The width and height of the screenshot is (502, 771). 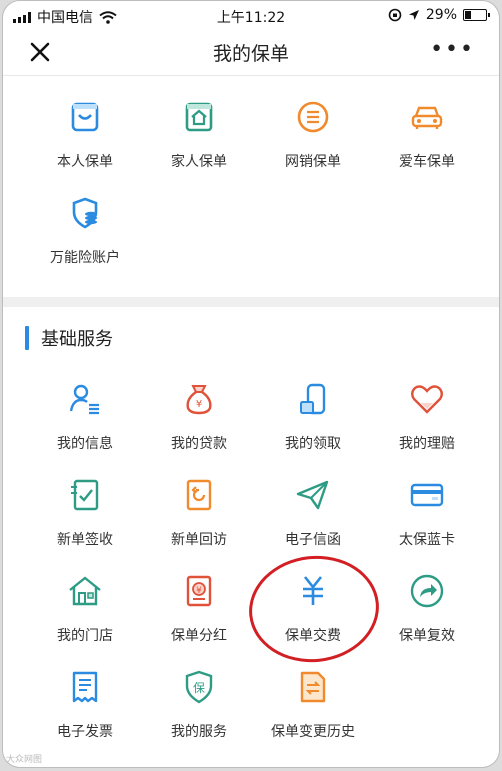 I want to click on share-circle-icon, so click(x=427, y=591).